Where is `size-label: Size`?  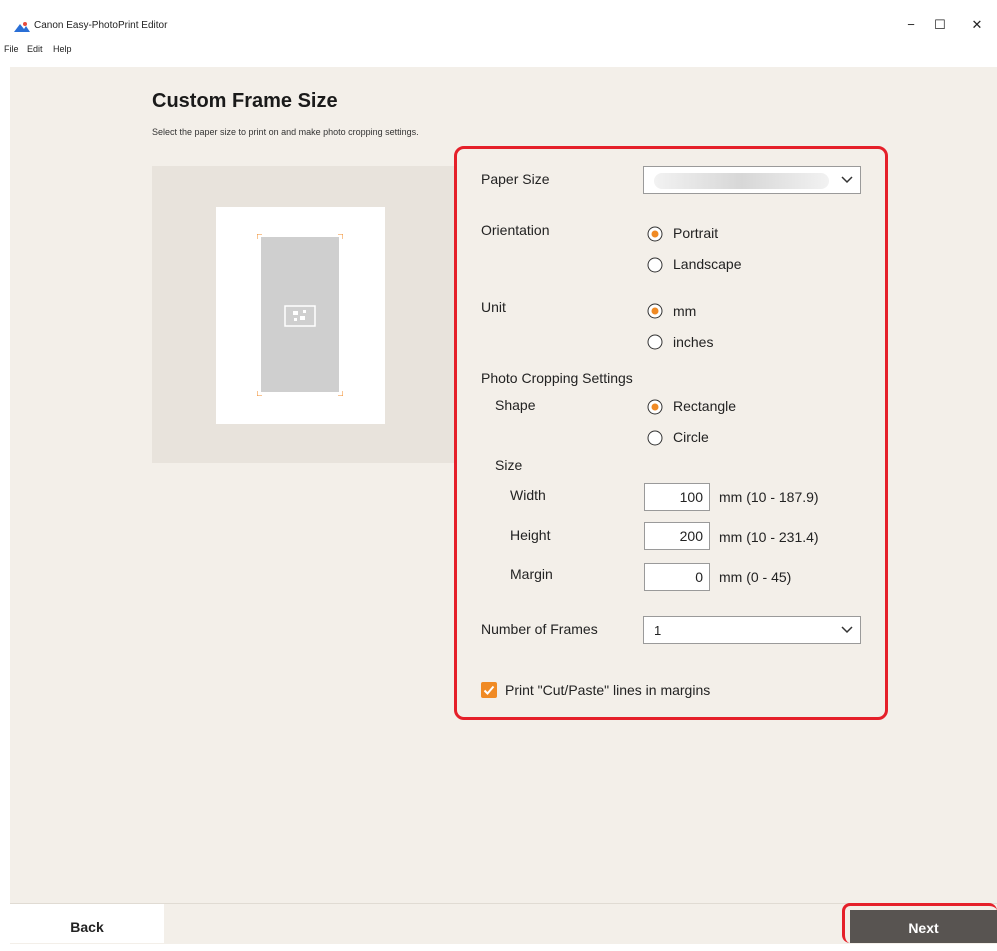
size-label: Size is located at coordinates (509, 465).